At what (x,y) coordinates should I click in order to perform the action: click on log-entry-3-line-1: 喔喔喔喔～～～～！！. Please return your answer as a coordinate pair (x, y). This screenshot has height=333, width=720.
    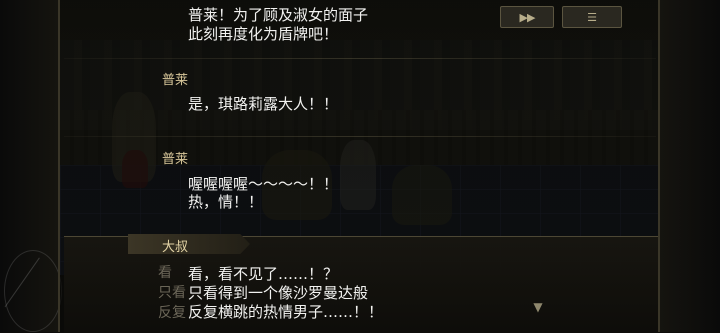
    Looking at the image, I should click on (263, 184).